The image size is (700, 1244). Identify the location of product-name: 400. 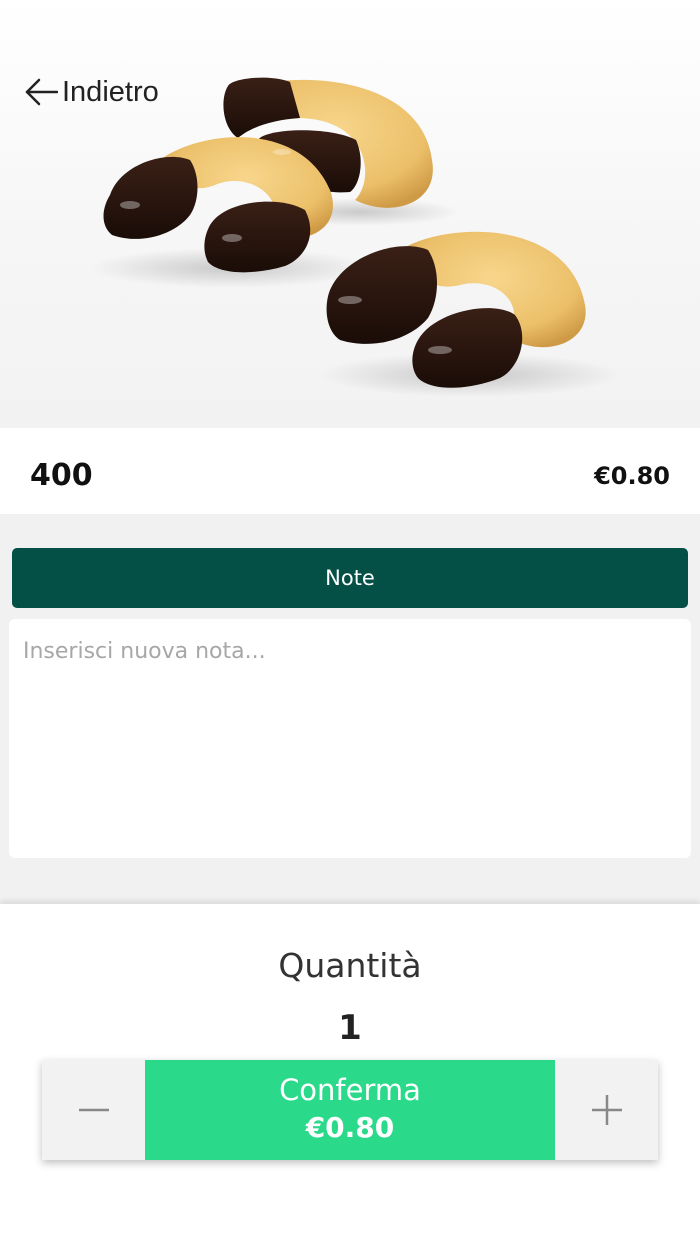
(61, 475).